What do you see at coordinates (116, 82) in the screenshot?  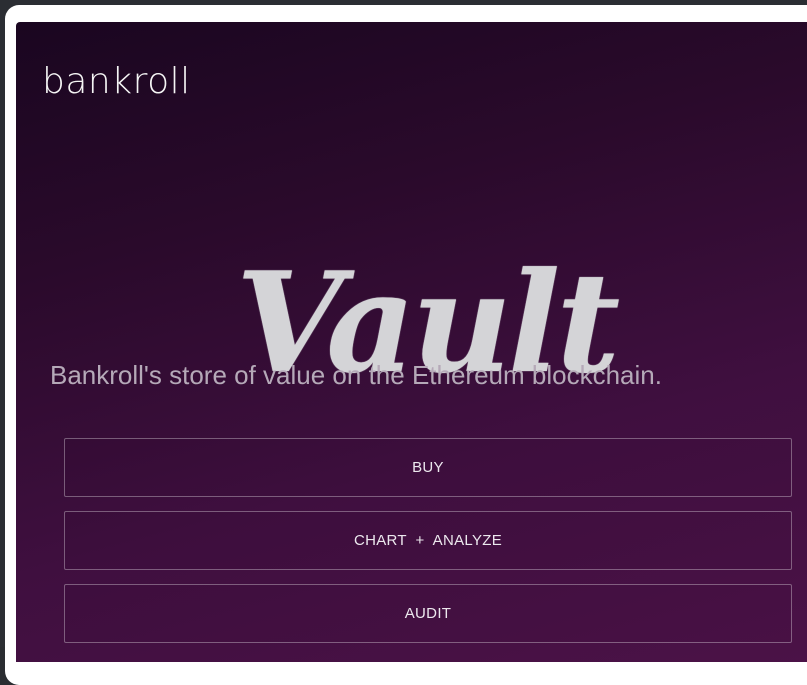 I see `bankroll-logo: bankroll` at bounding box center [116, 82].